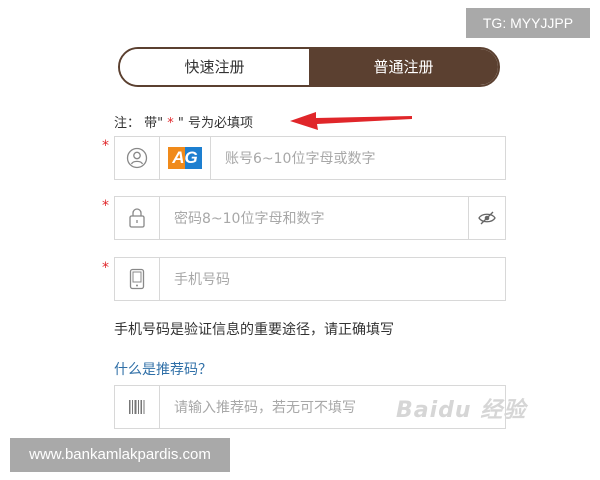  Describe the element at coordinates (214, 67) in the screenshot. I see `tab-quick-register: 快速注册` at that location.